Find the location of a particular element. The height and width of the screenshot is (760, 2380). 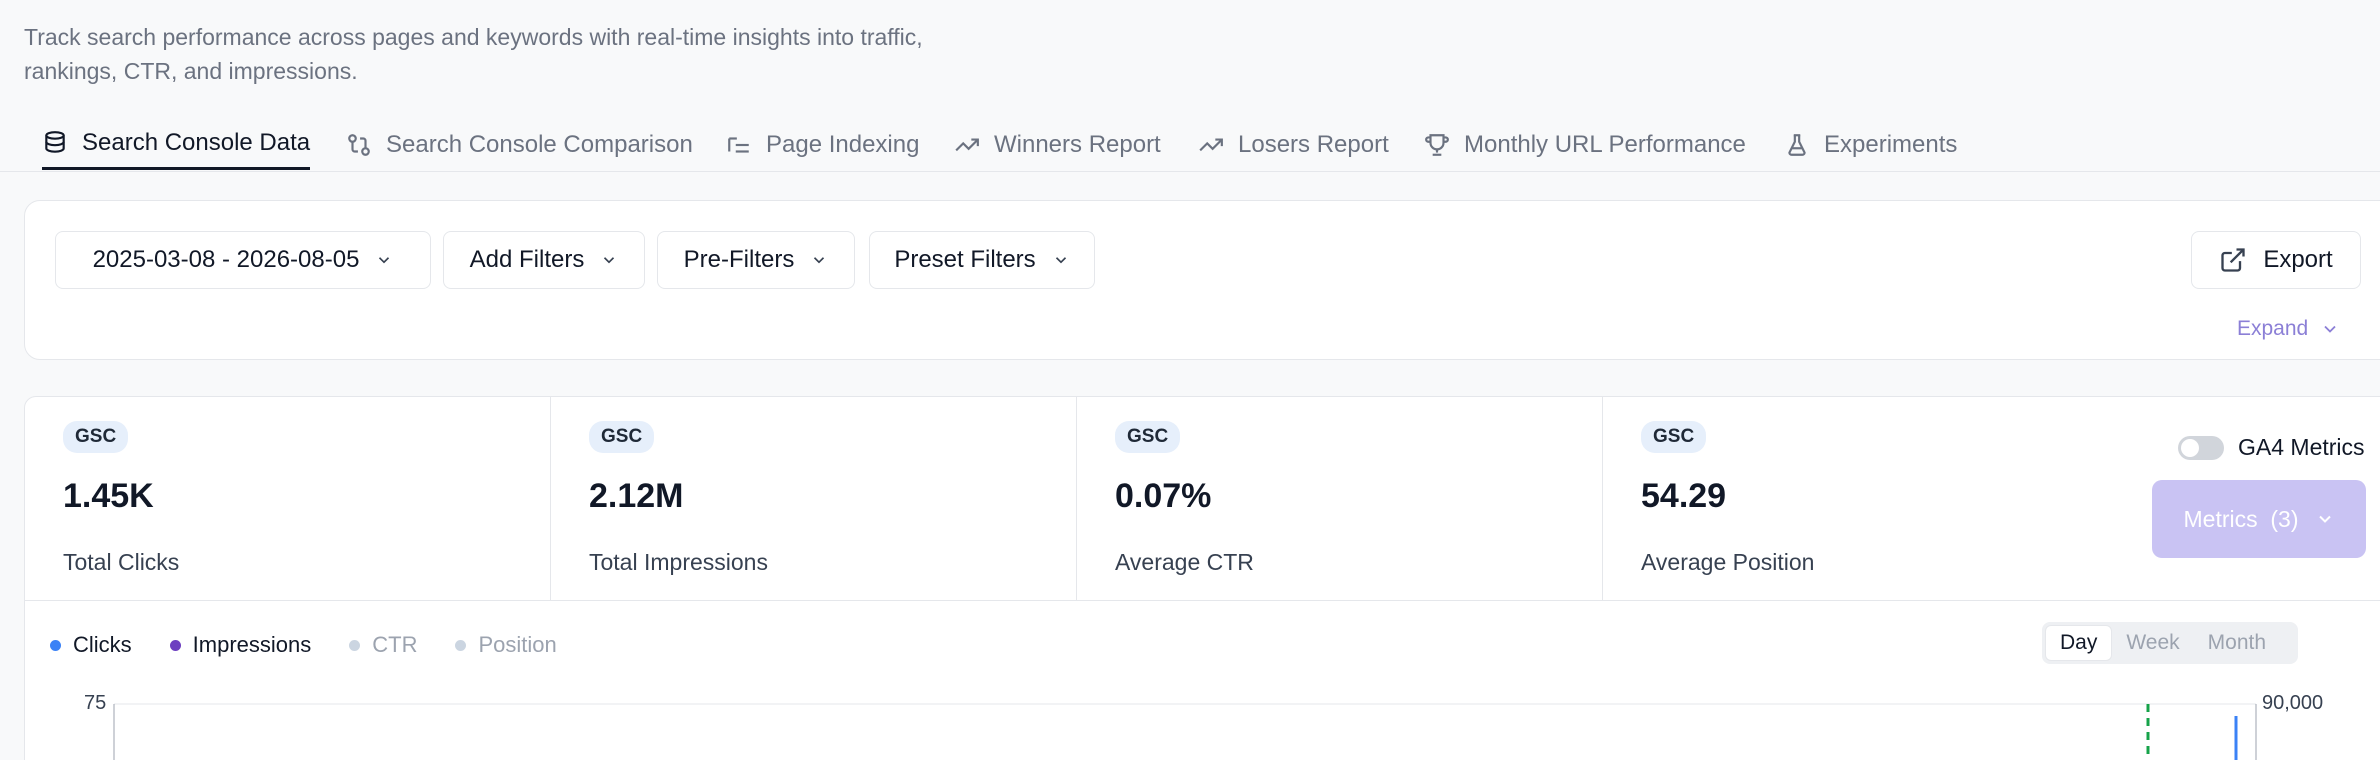

period-selector: Day Week Month is located at coordinates (2170, 643).